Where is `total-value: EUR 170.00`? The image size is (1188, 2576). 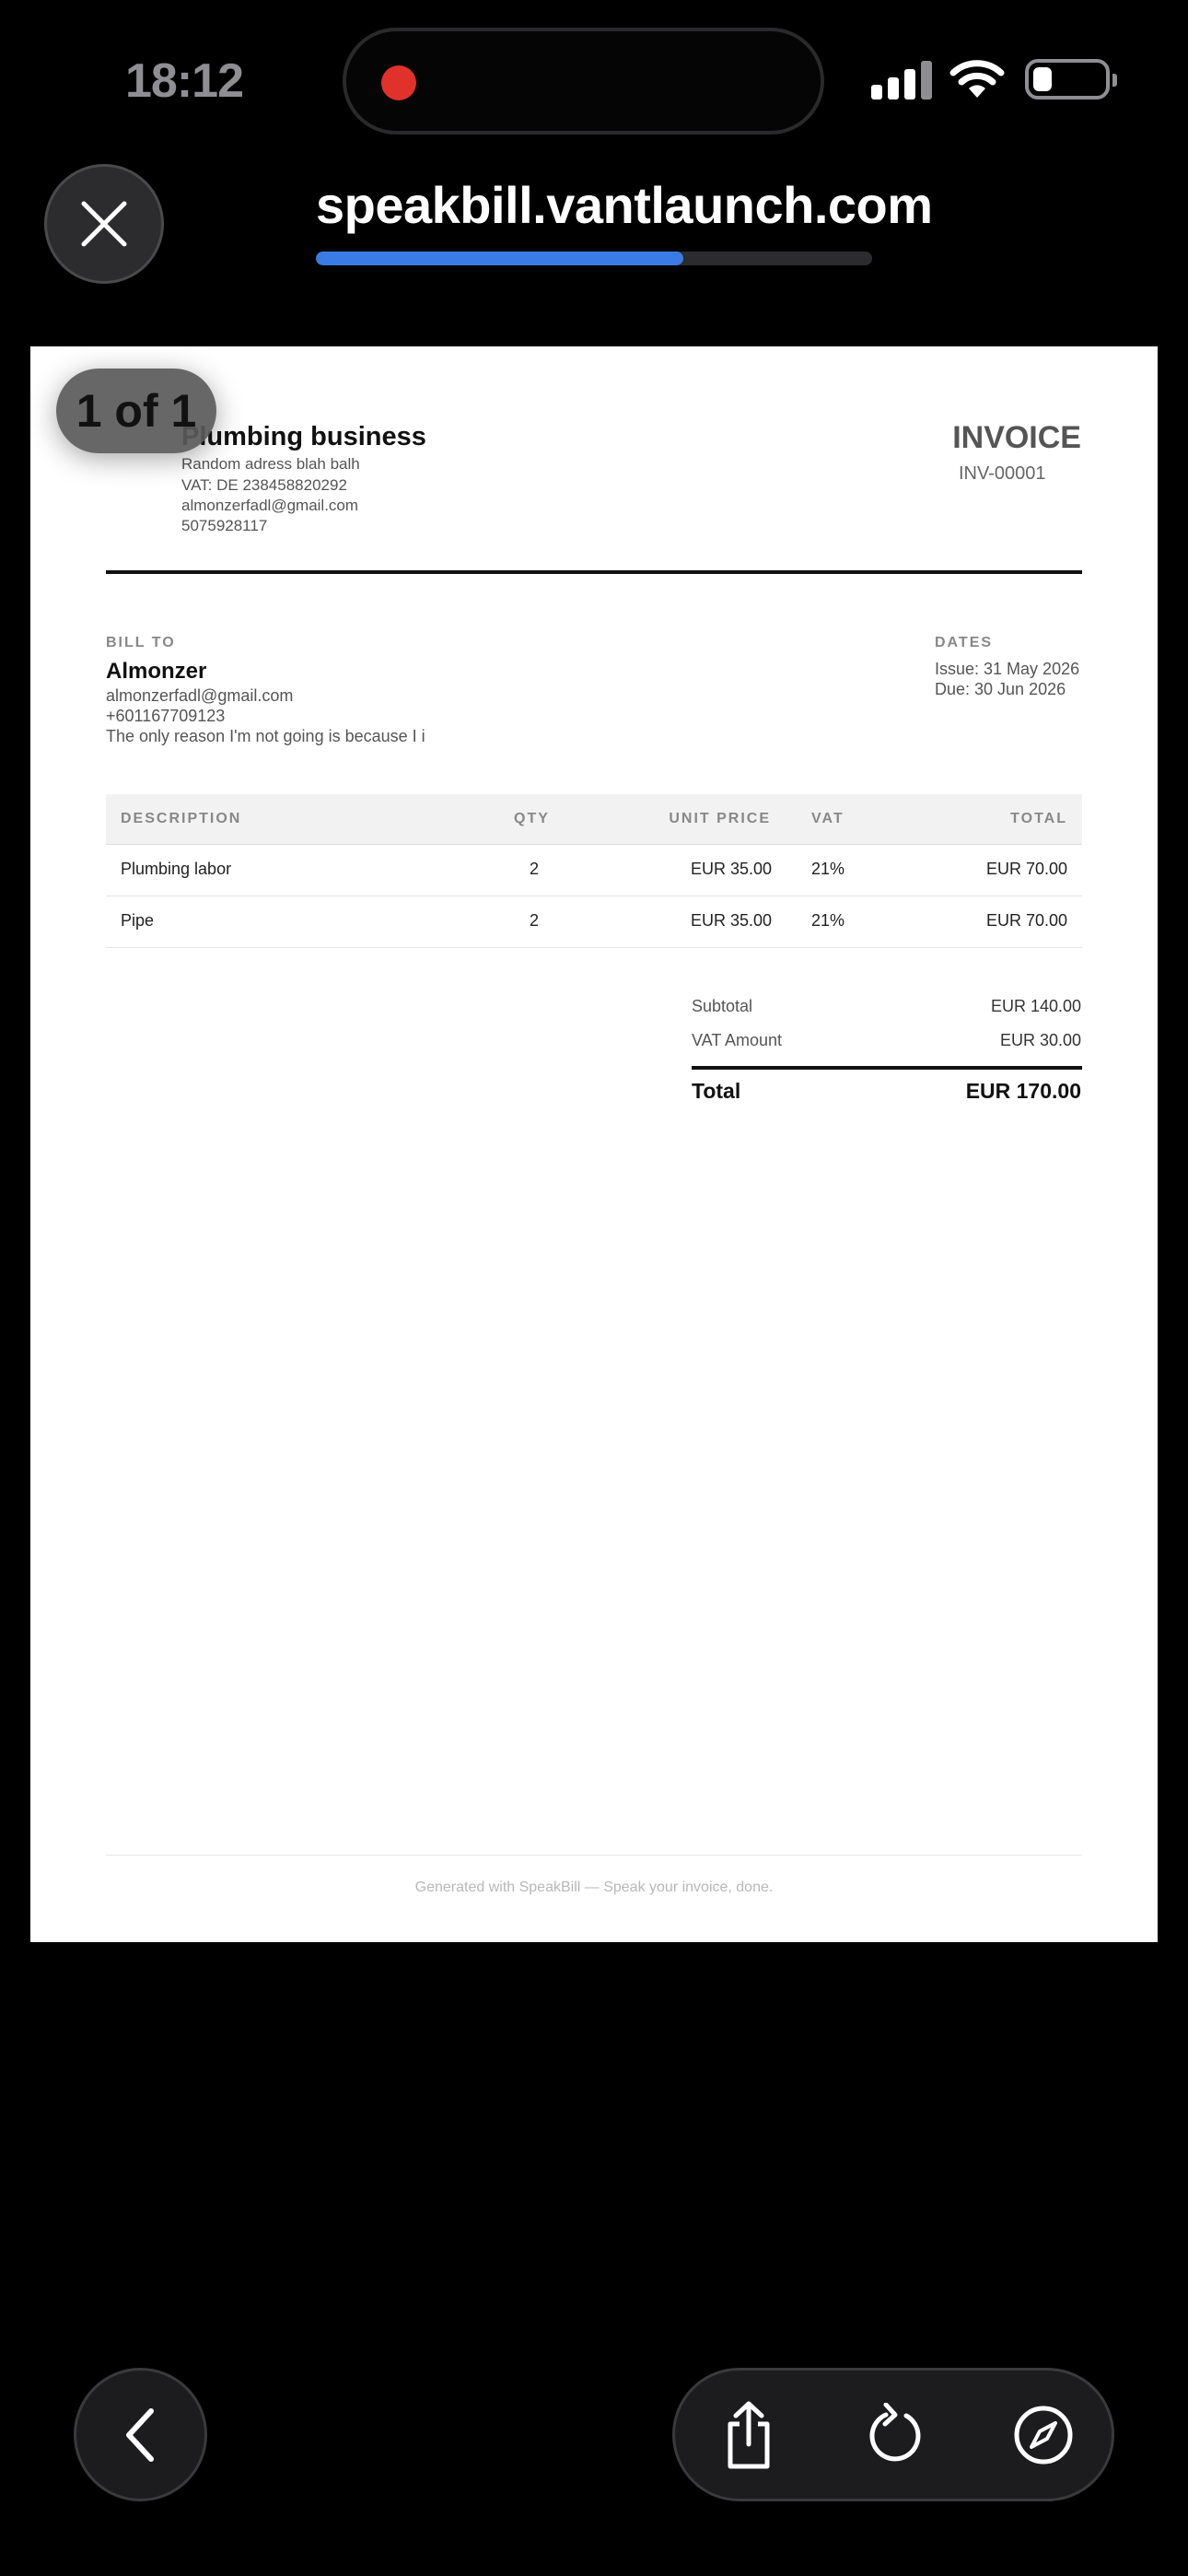
total-value: EUR 170.00 is located at coordinates (1023, 1091).